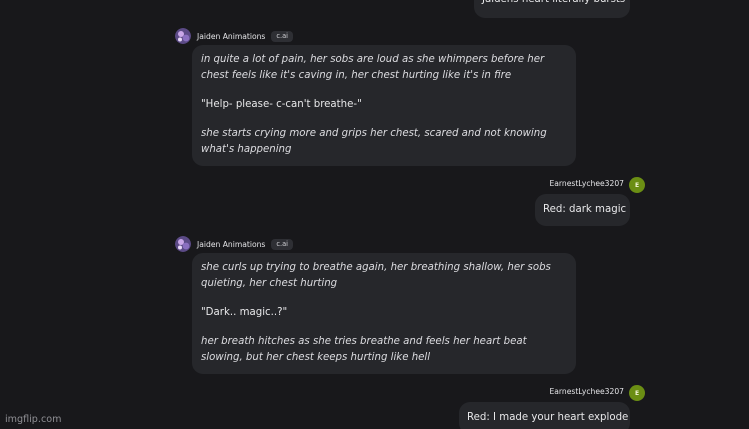 This screenshot has height=429, width=749. I want to click on user-message-bubble: Red: dark magic, so click(582, 210).